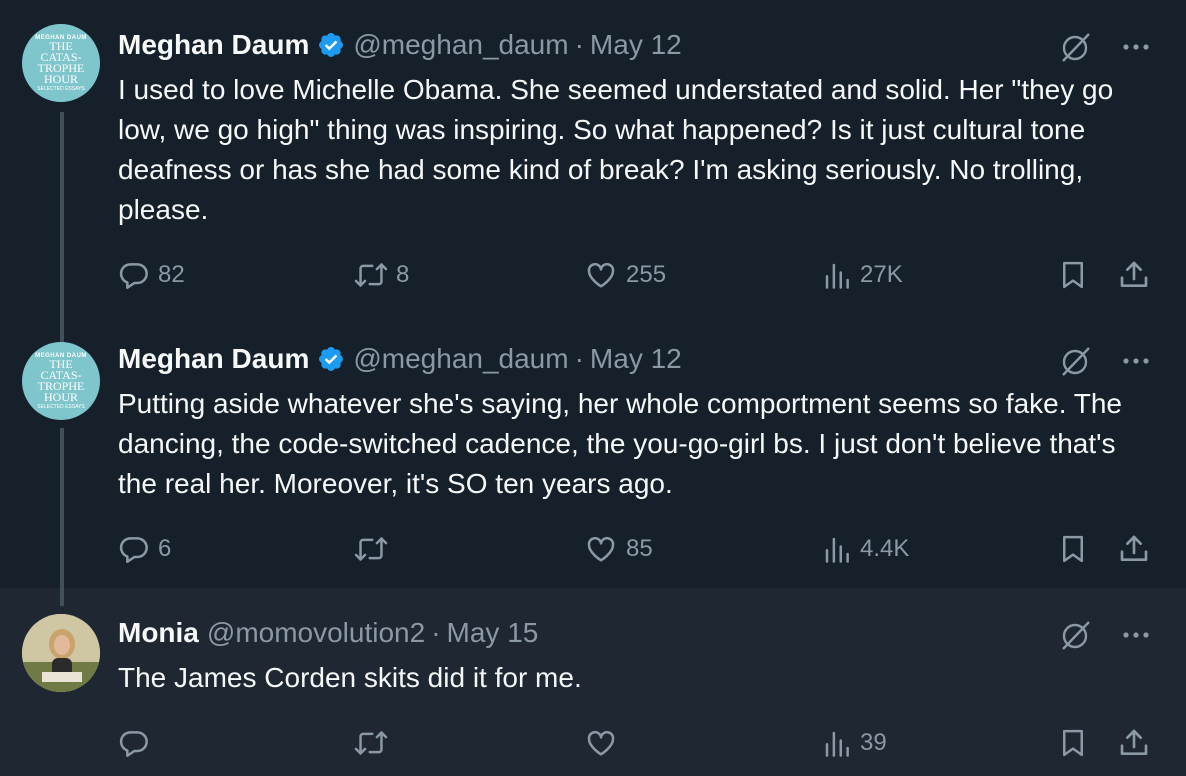 The height and width of the screenshot is (776, 1186). What do you see at coordinates (625, 275) in the screenshot?
I see `like-button: 255` at bounding box center [625, 275].